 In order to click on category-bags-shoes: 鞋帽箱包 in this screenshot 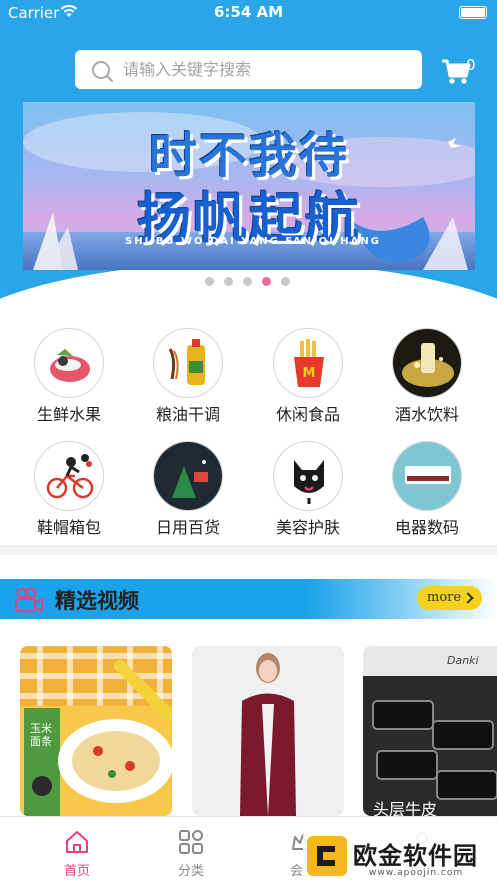, I will do `click(69, 491)`.